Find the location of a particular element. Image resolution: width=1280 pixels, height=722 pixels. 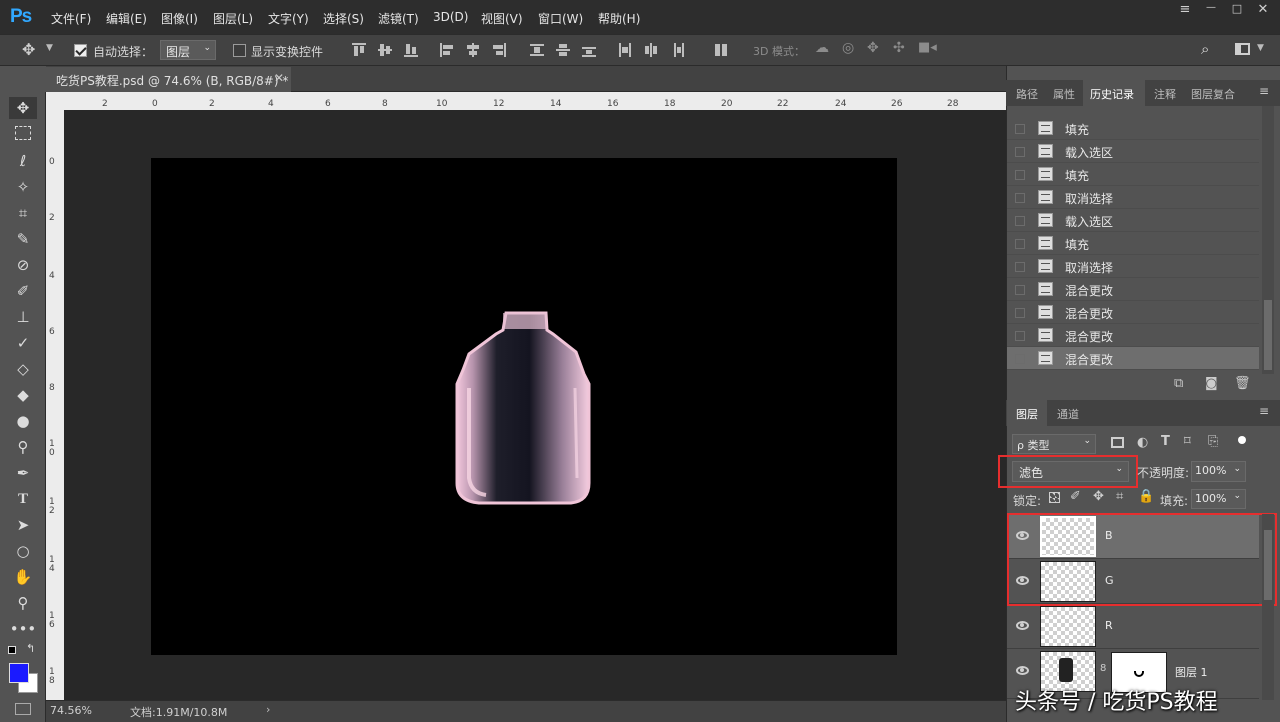

menu-file: 文件(F) is located at coordinates (71, 18).